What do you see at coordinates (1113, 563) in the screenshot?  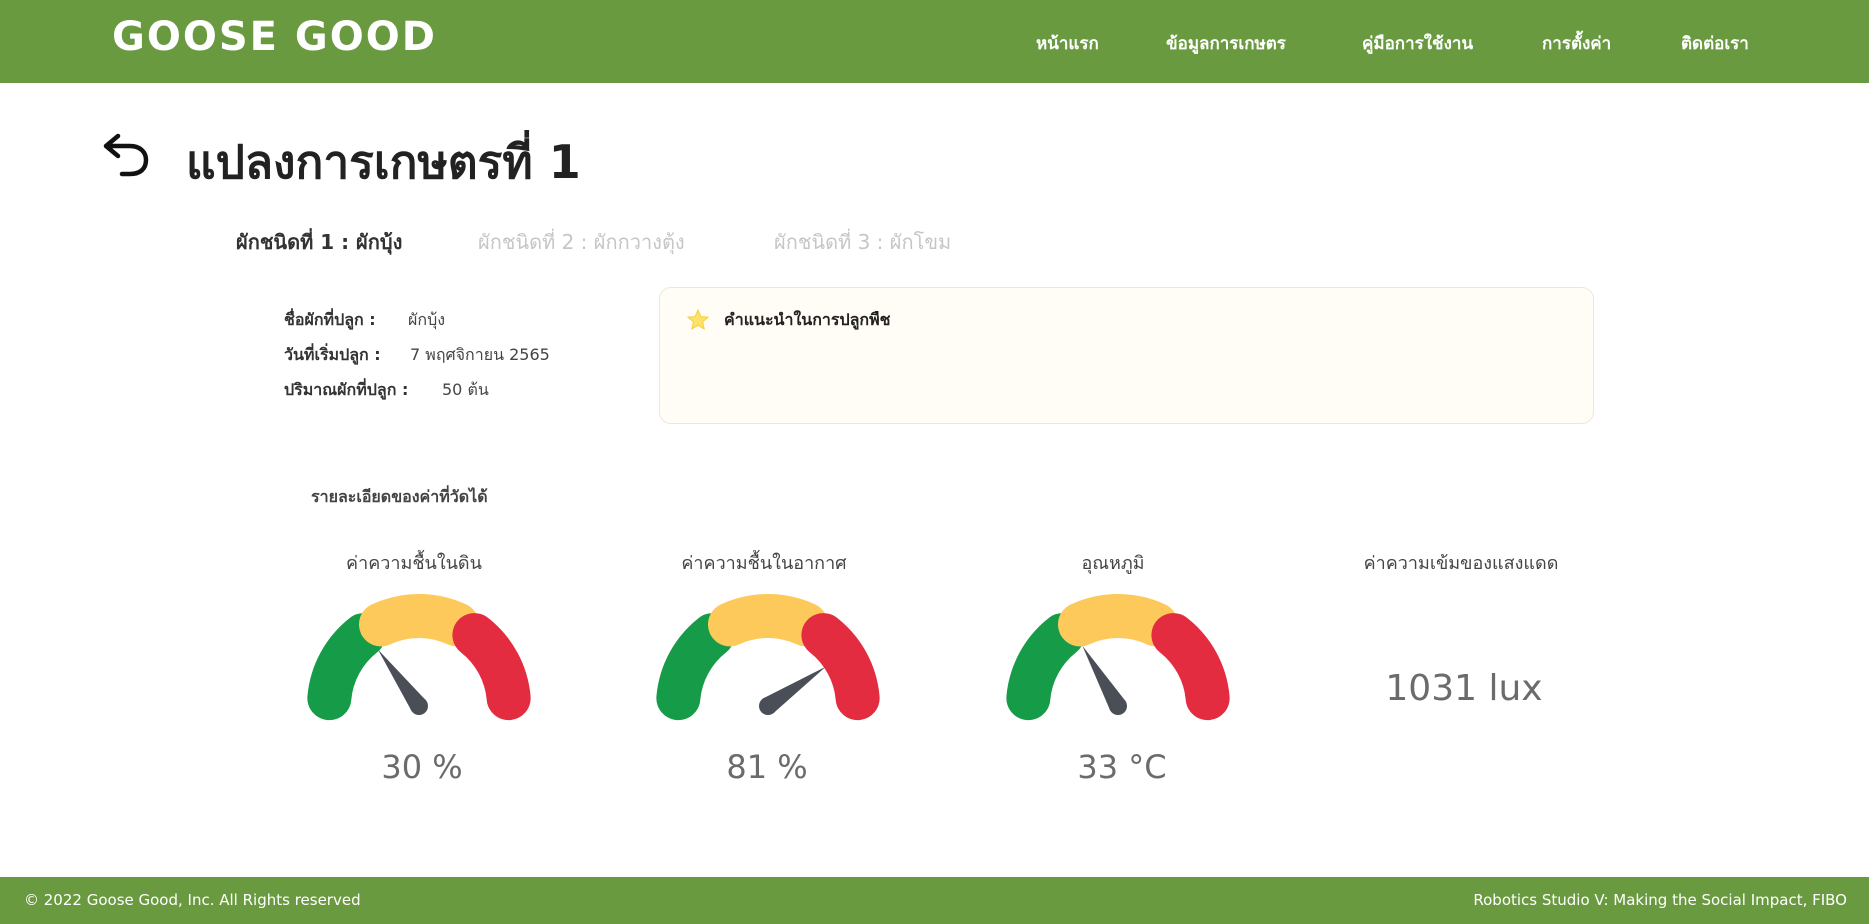 I see `temperature-label: อุณหภูมิ` at bounding box center [1113, 563].